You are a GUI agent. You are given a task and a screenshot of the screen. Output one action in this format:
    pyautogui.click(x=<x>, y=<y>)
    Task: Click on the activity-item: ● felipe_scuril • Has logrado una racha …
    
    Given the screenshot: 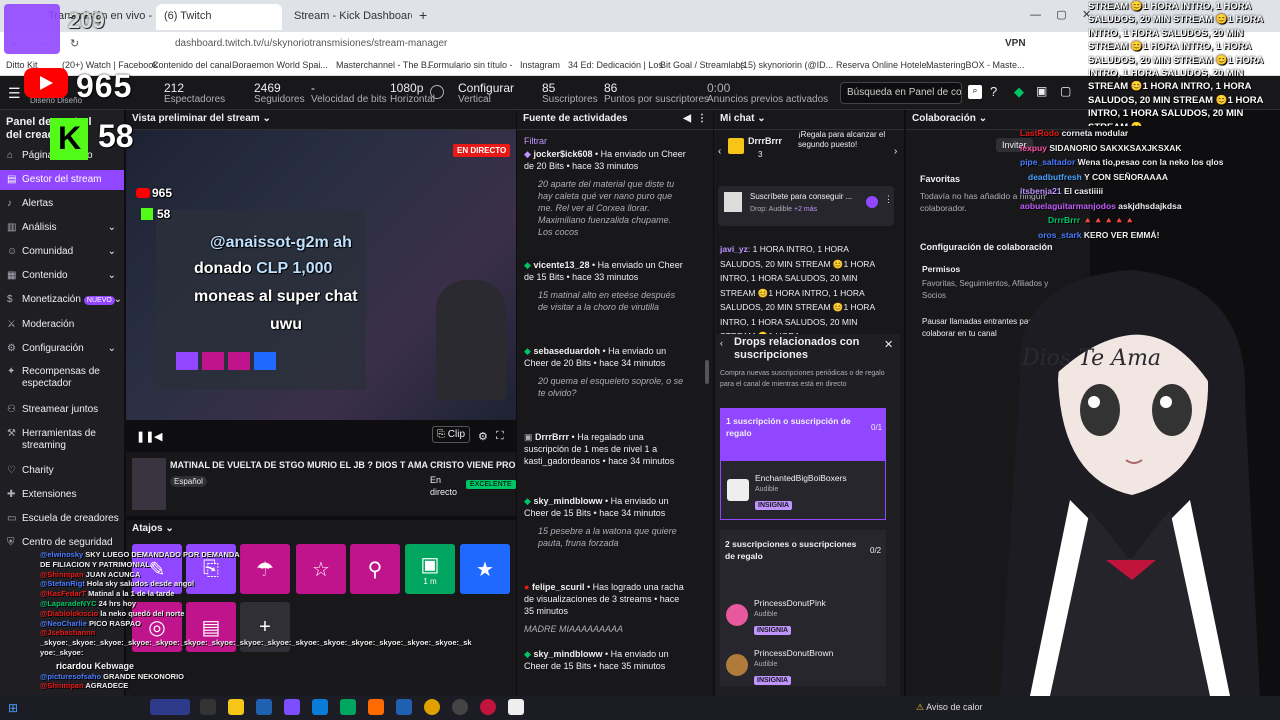 What is the action you would take?
    pyautogui.click(x=605, y=608)
    